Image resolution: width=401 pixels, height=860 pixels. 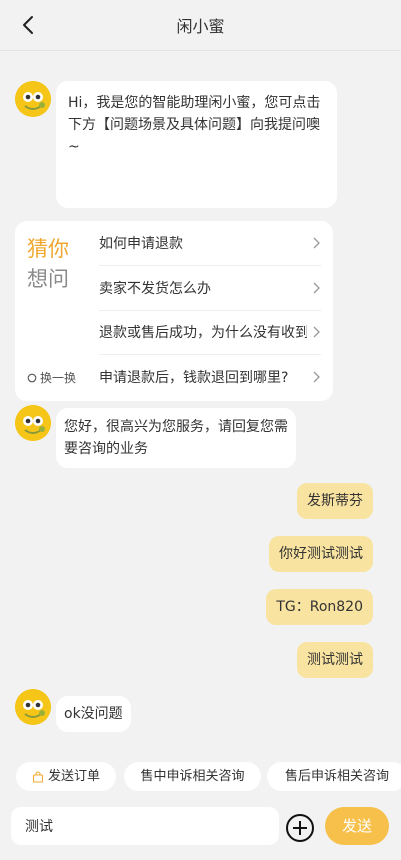 I want to click on guess-question-item: 卖家不发货怎么办, so click(x=210, y=288).